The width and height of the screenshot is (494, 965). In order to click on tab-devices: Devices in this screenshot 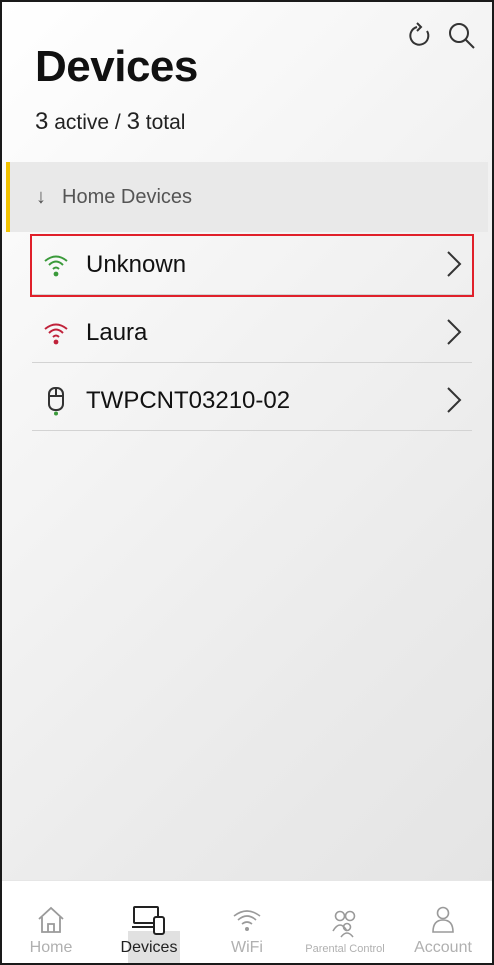, I will do `click(149, 922)`.